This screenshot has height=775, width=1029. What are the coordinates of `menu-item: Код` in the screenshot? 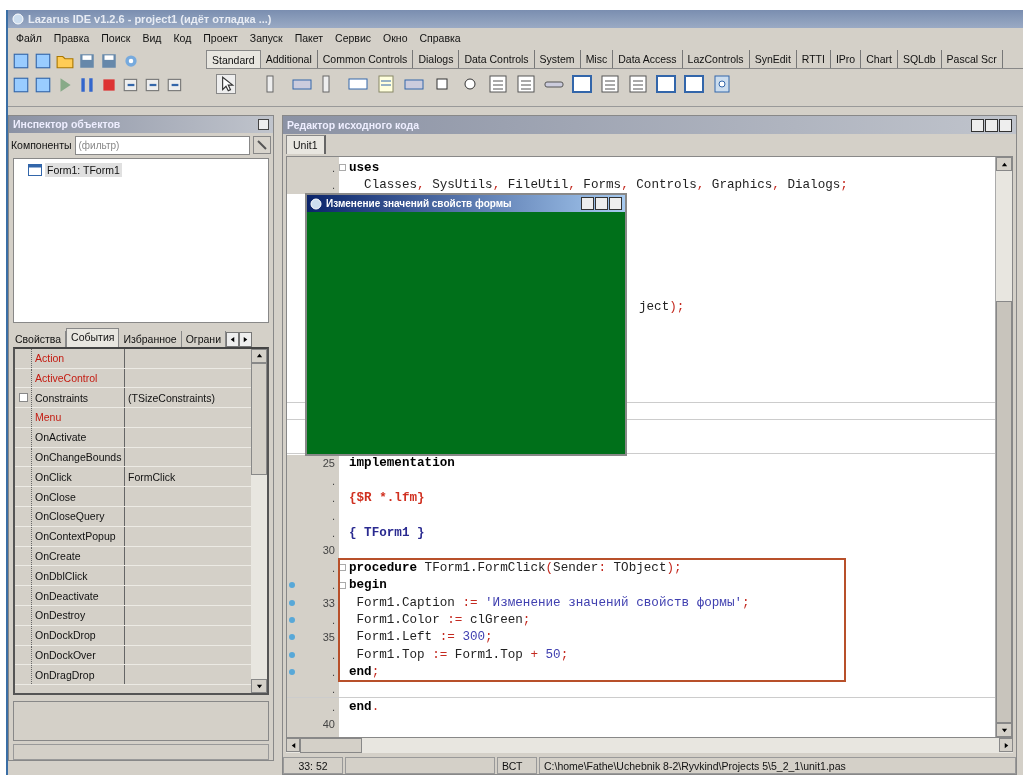 It's located at (182, 39).